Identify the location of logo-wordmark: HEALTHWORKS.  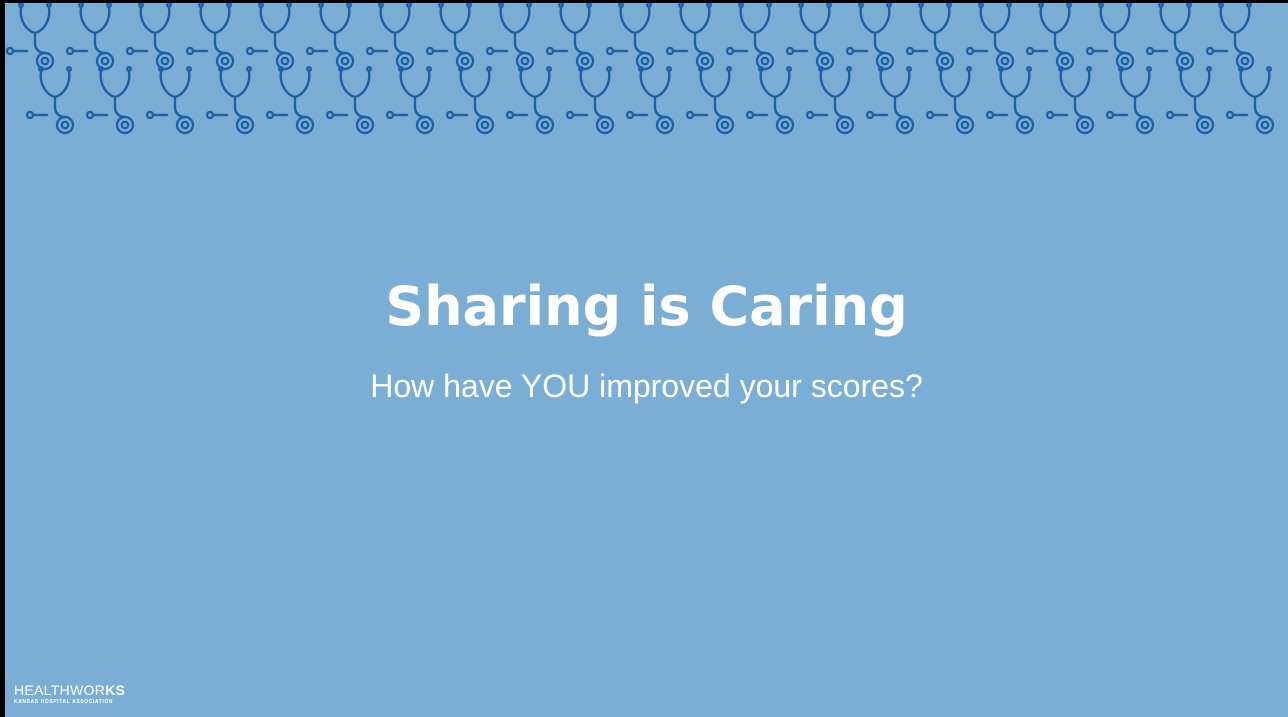
(69, 690).